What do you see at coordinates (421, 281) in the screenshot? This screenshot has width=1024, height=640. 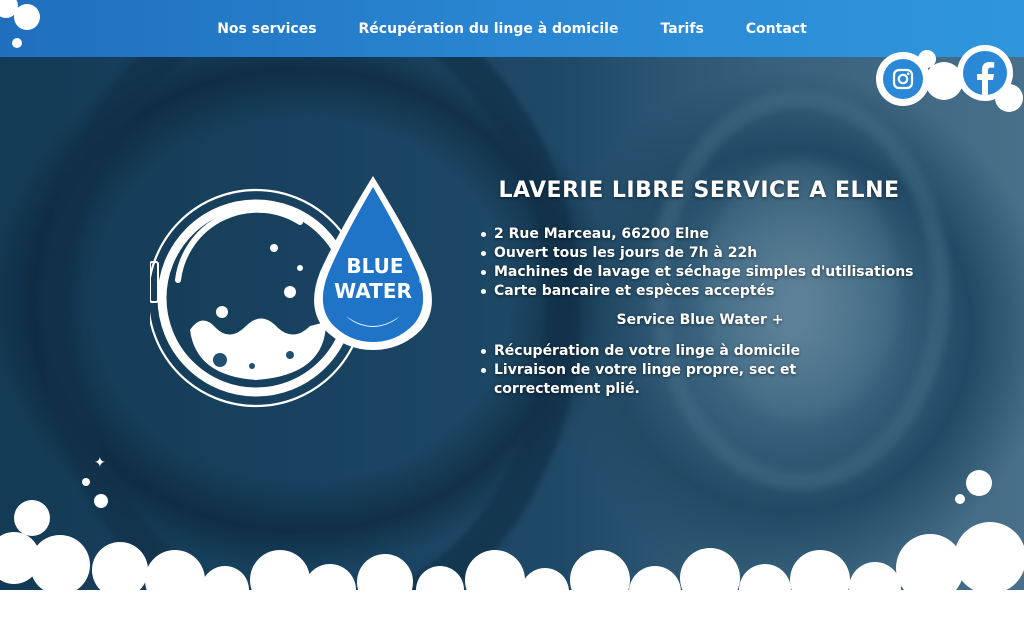 I see `logo-registered-mark: ®` at bounding box center [421, 281].